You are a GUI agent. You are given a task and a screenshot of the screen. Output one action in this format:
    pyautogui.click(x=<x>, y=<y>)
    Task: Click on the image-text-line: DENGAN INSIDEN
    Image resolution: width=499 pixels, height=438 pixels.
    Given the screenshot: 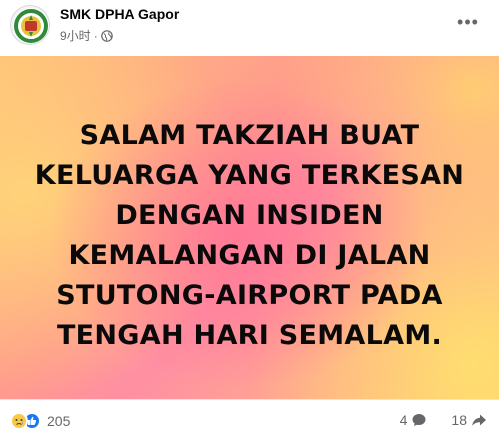 What is the action you would take?
    pyautogui.click(x=249, y=215)
    